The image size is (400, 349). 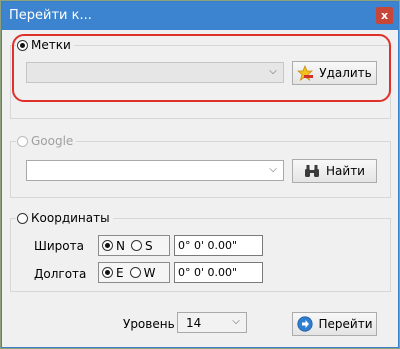 What do you see at coordinates (149, 324) in the screenshot?
I see `level-label: Уровень` at bounding box center [149, 324].